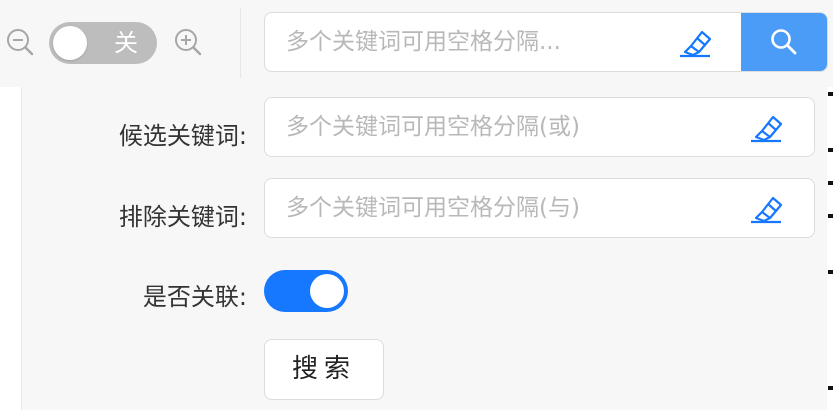 This screenshot has width=833, height=410. What do you see at coordinates (20, 42) in the screenshot?
I see `zoom-out-icon` at bounding box center [20, 42].